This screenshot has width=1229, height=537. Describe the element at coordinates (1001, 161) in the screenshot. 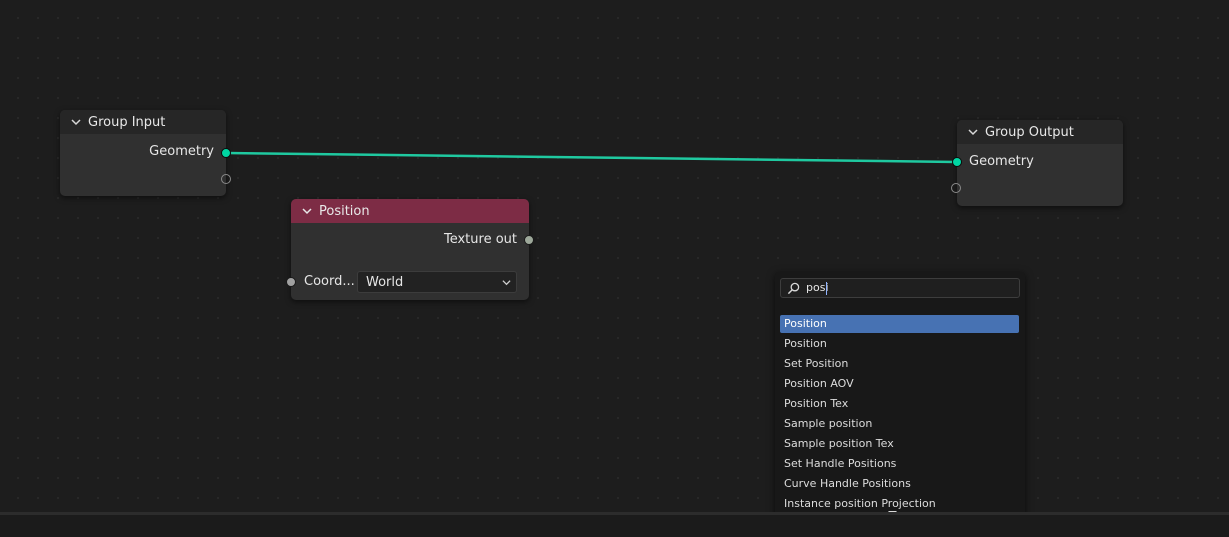

I see `group-output-geometry-label: Geometry` at that location.